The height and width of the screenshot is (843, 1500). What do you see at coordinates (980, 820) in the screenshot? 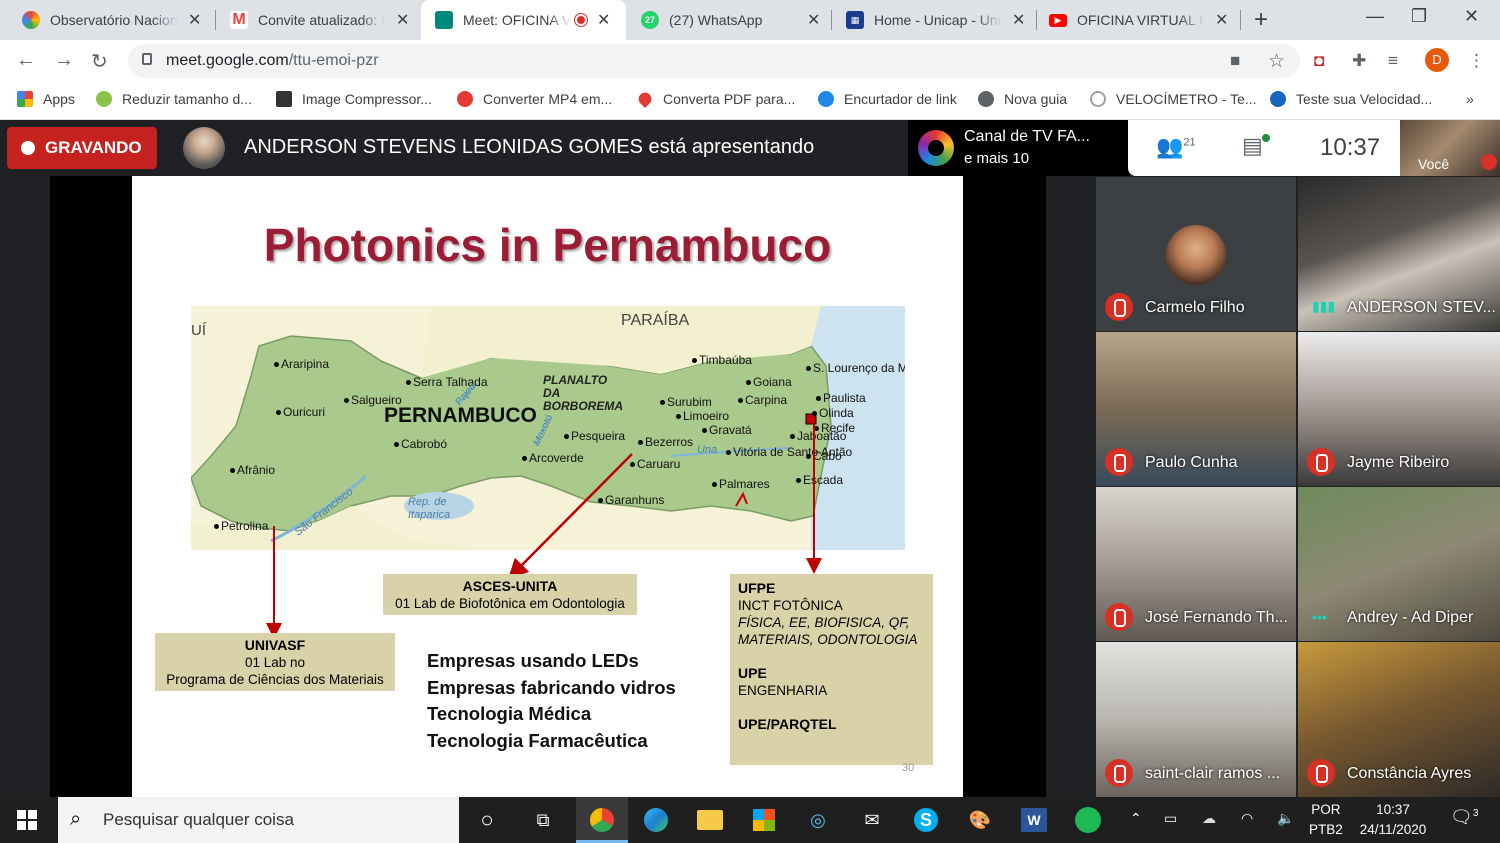
I see `paint-icon: 🎨` at bounding box center [980, 820].